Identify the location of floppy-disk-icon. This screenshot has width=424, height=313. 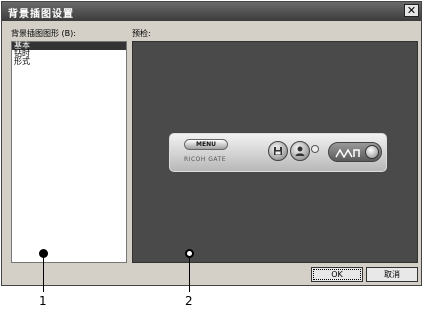
(278, 151).